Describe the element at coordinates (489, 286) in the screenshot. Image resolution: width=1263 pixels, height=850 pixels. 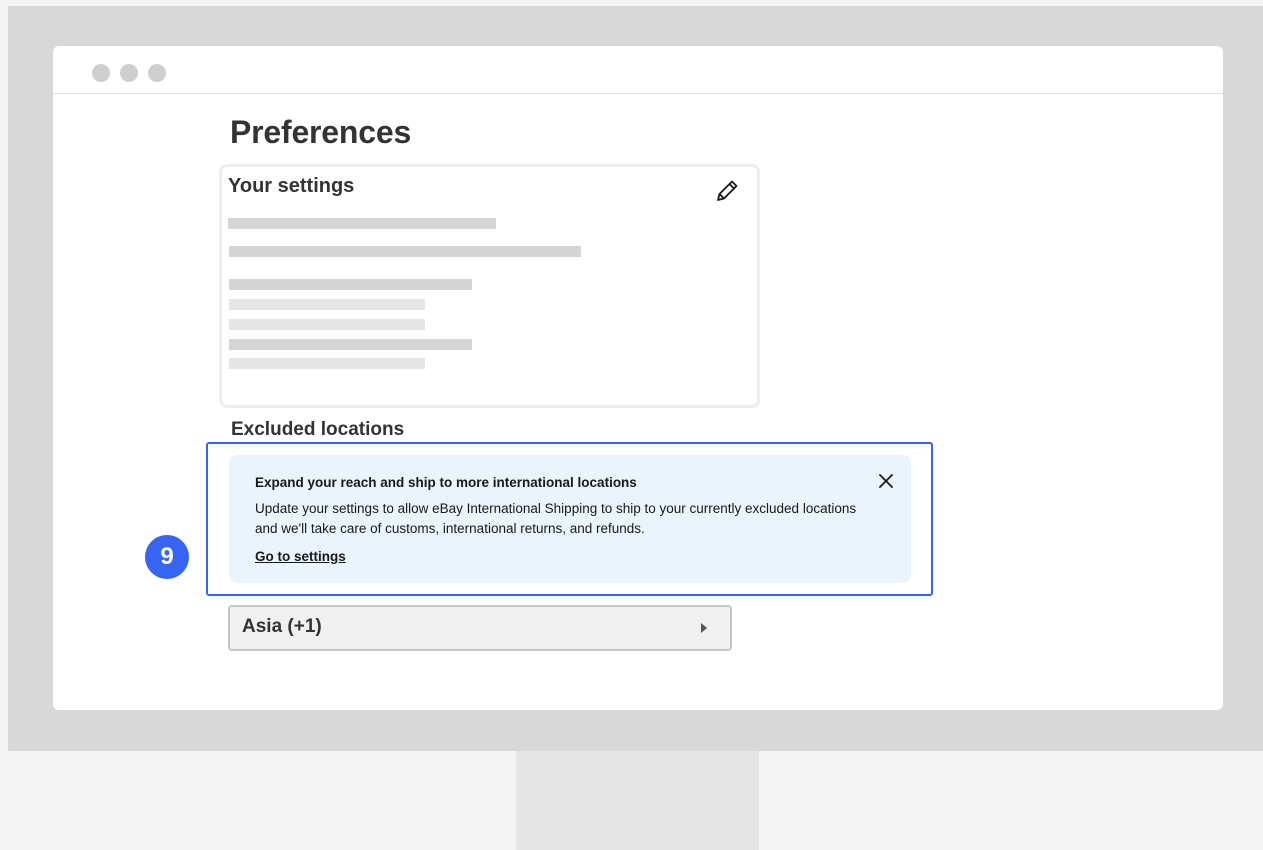
I see `settings-card: Your settings` at that location.